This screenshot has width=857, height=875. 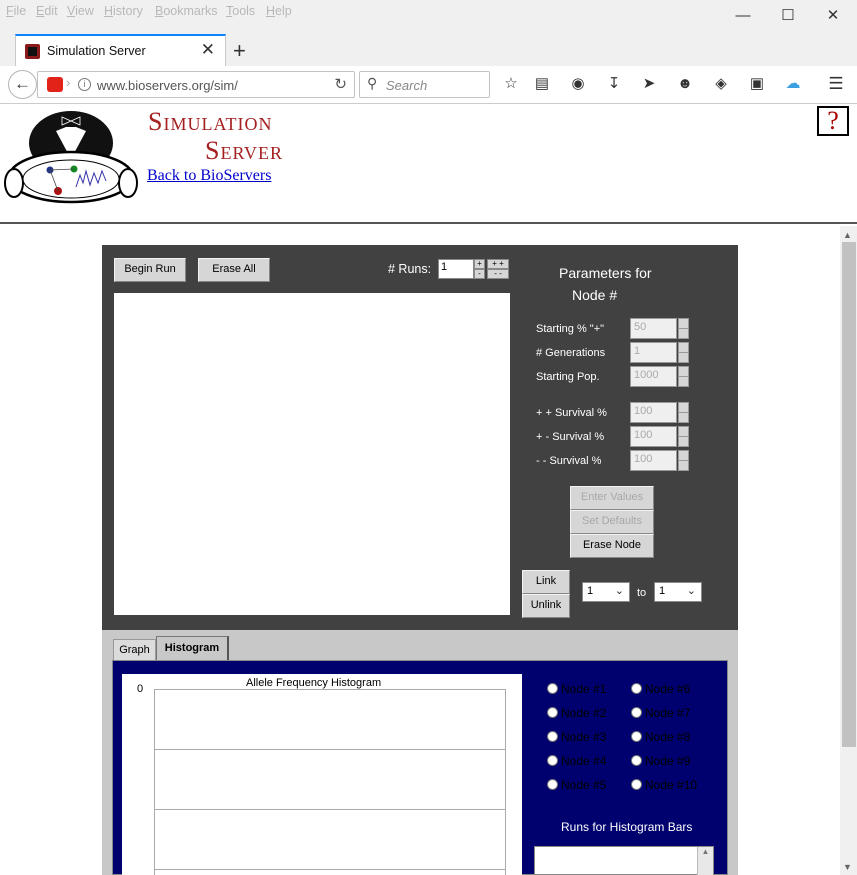 I want to click on from-node-select: 1 ⌄, so click(x=606, y=592).